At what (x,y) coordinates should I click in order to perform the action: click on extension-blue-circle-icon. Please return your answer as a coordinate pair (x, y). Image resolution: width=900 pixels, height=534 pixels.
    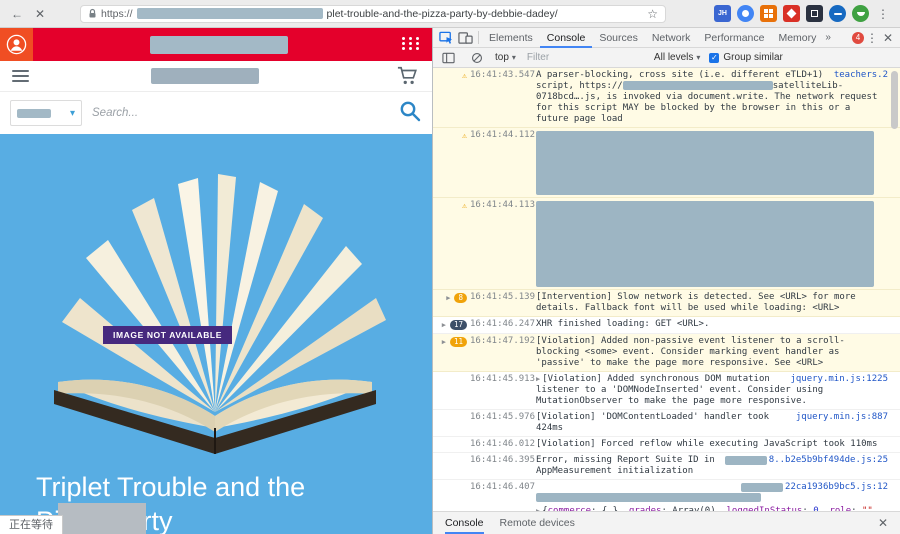
    Looking at the image, I should click on (745, 13).